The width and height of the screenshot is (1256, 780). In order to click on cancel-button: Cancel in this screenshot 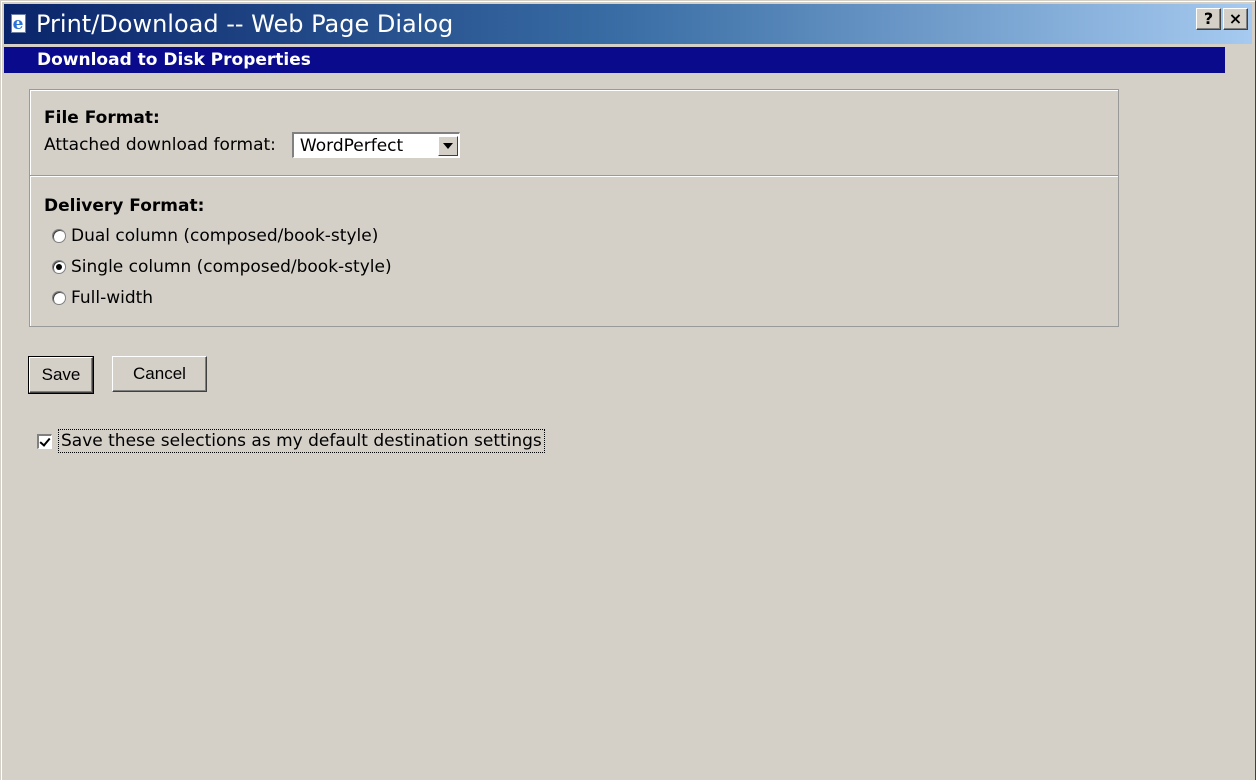, I will do `click(159, 374)`.